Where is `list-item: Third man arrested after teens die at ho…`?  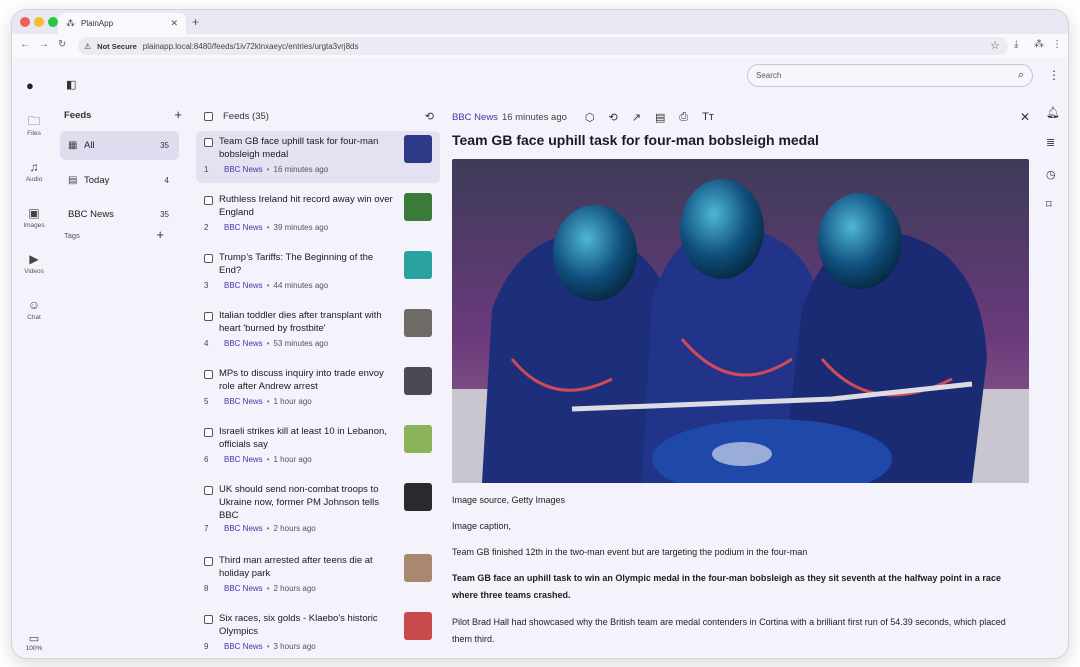
list-item: Third man arrested after teens die at ho… is located at coordinates (318, 576).